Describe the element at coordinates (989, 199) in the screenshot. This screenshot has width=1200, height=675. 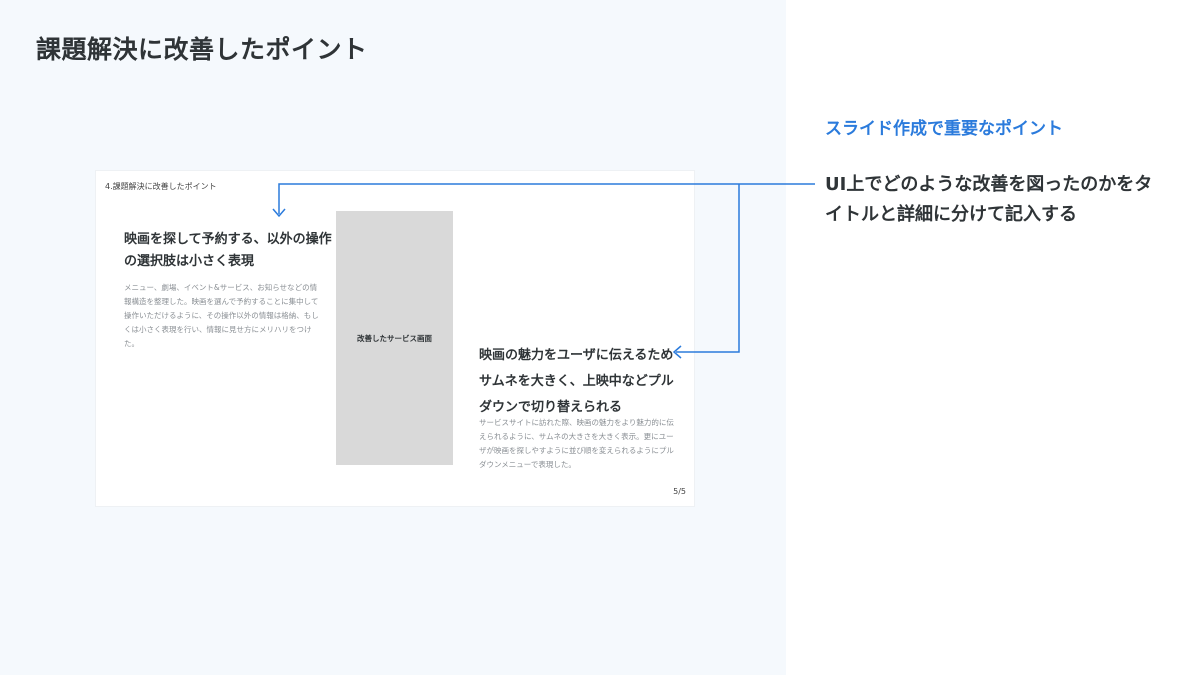
I see `note-body: UI上でどのような改善を図ったのかをタイトルと詳細に分けて記入する` at that location.